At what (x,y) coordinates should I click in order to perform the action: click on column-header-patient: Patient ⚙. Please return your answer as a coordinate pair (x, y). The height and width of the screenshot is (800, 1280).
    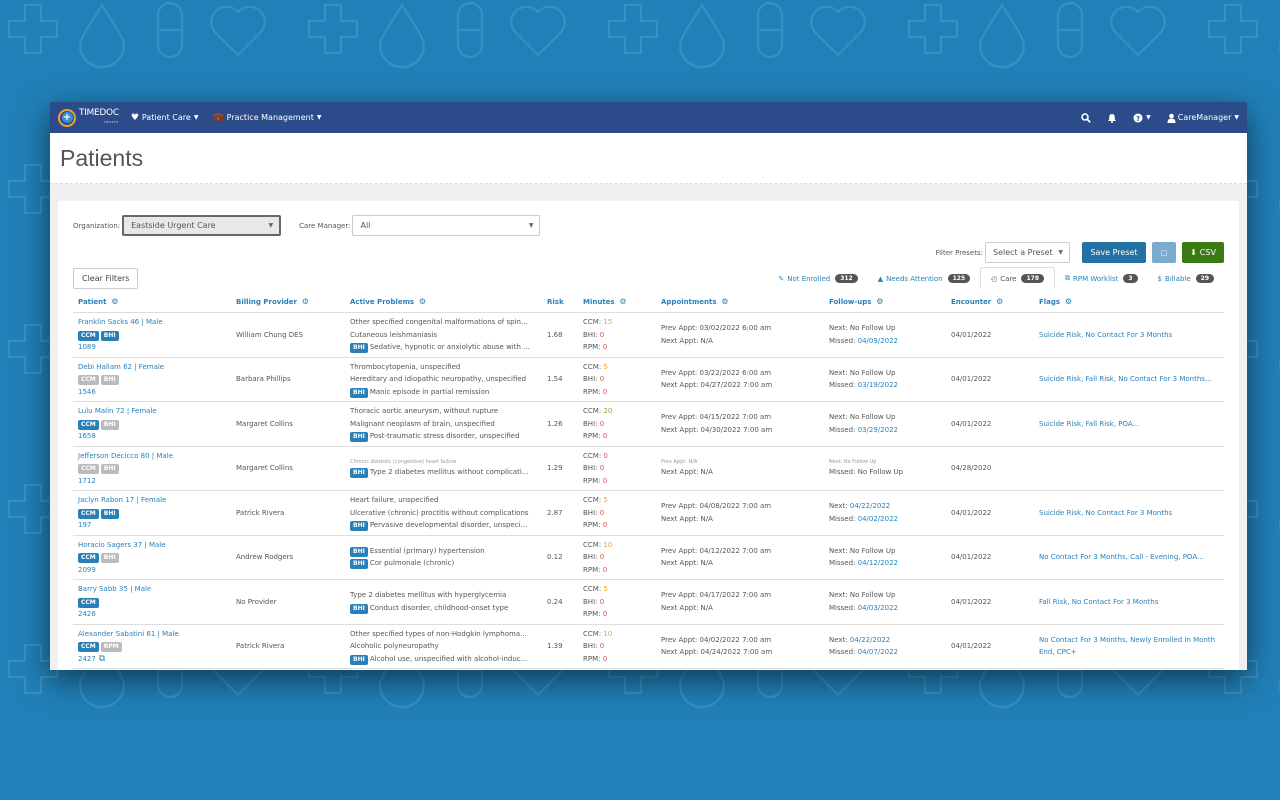
    Looking at the image, I should click on (152, 302).